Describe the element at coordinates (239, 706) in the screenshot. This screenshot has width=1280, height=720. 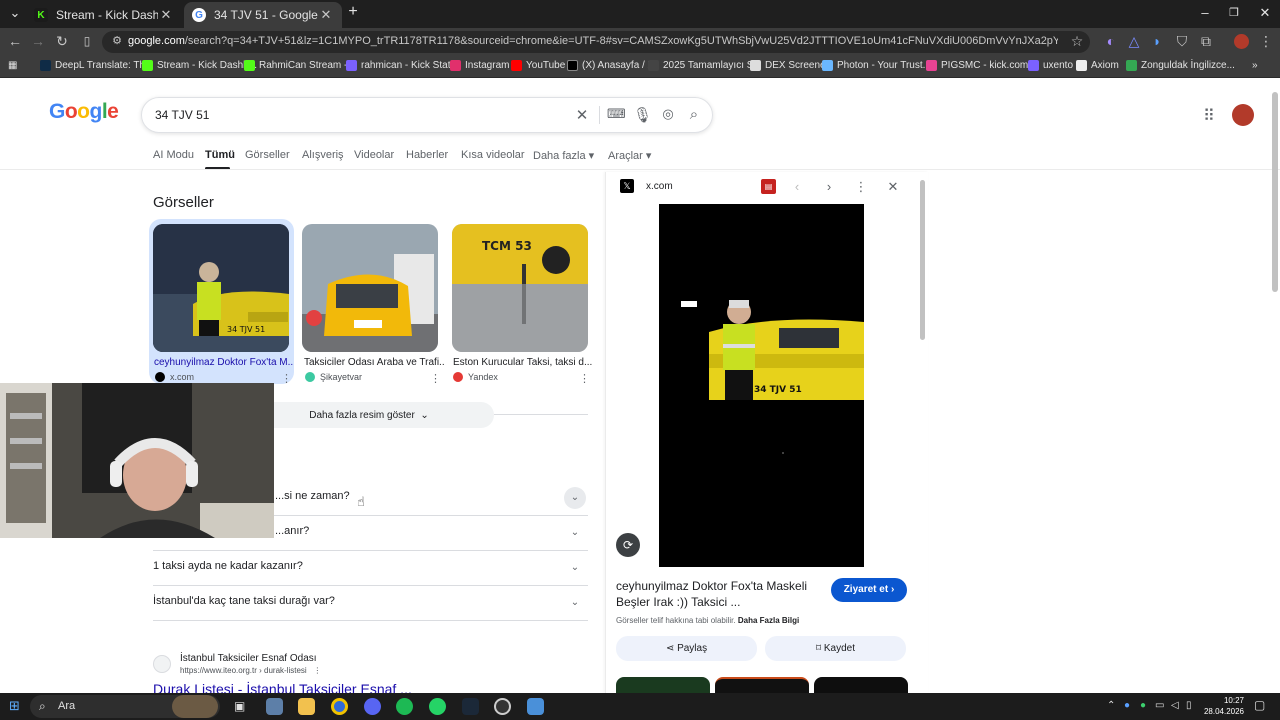
I see `task-view-icon: ▣` at that location.